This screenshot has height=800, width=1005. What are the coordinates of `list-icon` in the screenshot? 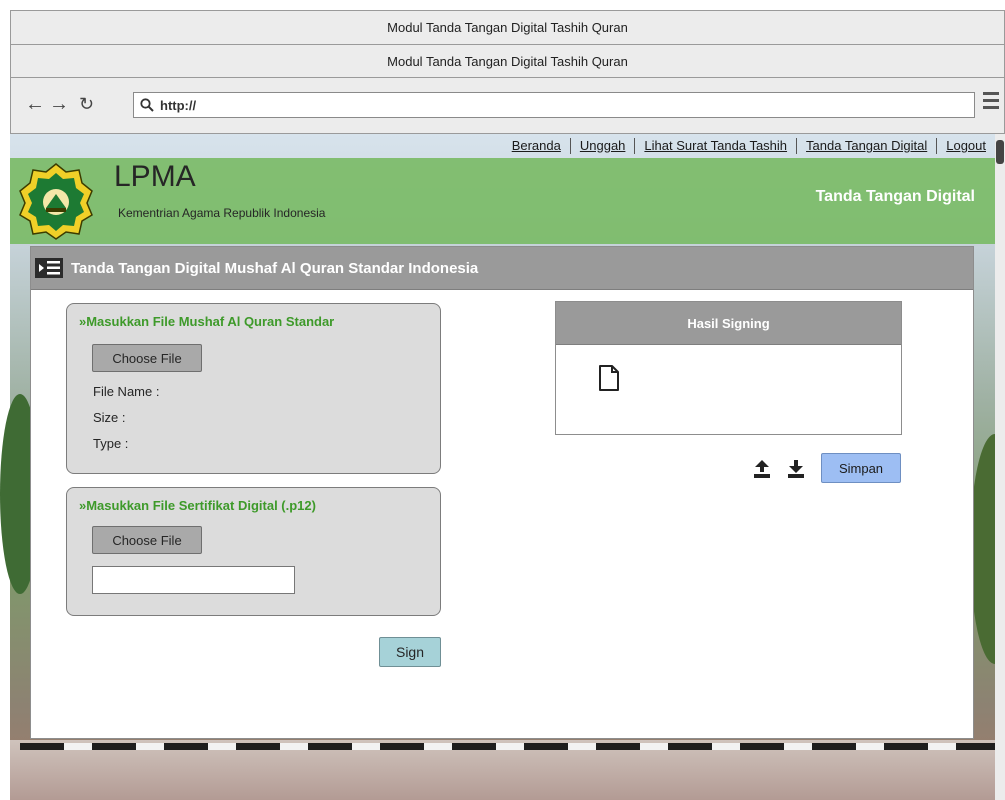 It's located at (49, 268).